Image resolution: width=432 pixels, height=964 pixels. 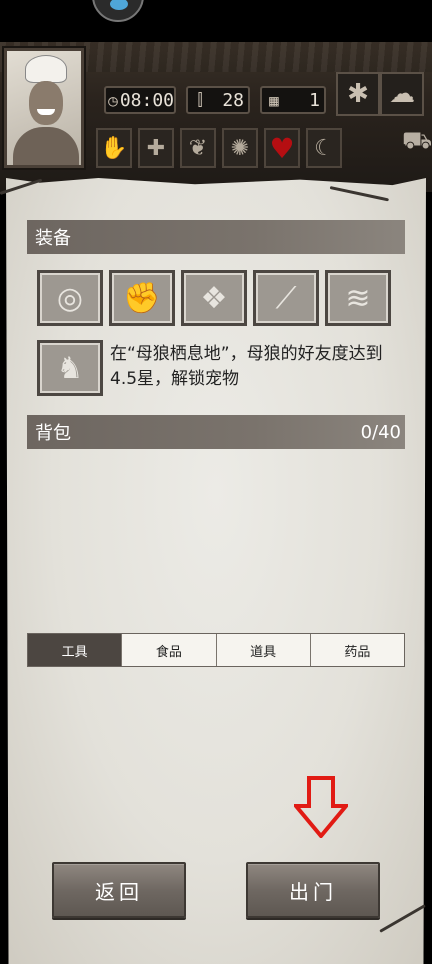 What do you see at coordinates (246, 366) in the screenshot?
I see `pet-unlock-hint: 在“母狼栖息地”，母狼的好友度达到4.5星，解锁宠物` at bounding box center [246, 366].